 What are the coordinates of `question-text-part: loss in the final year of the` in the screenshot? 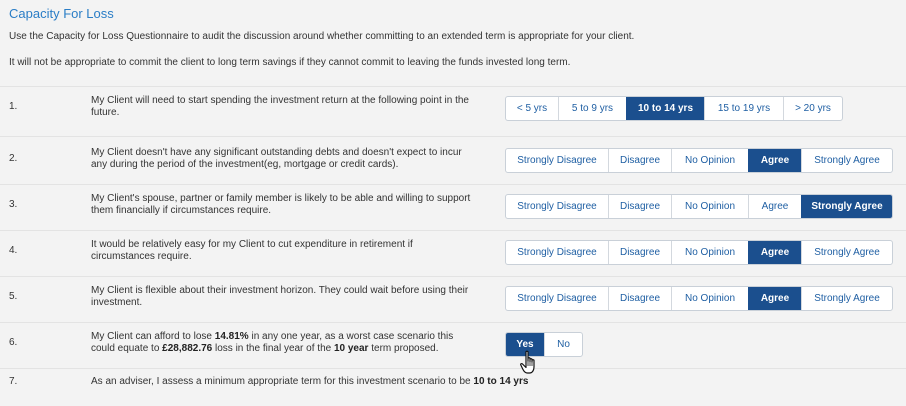 It's located at (273, 348).